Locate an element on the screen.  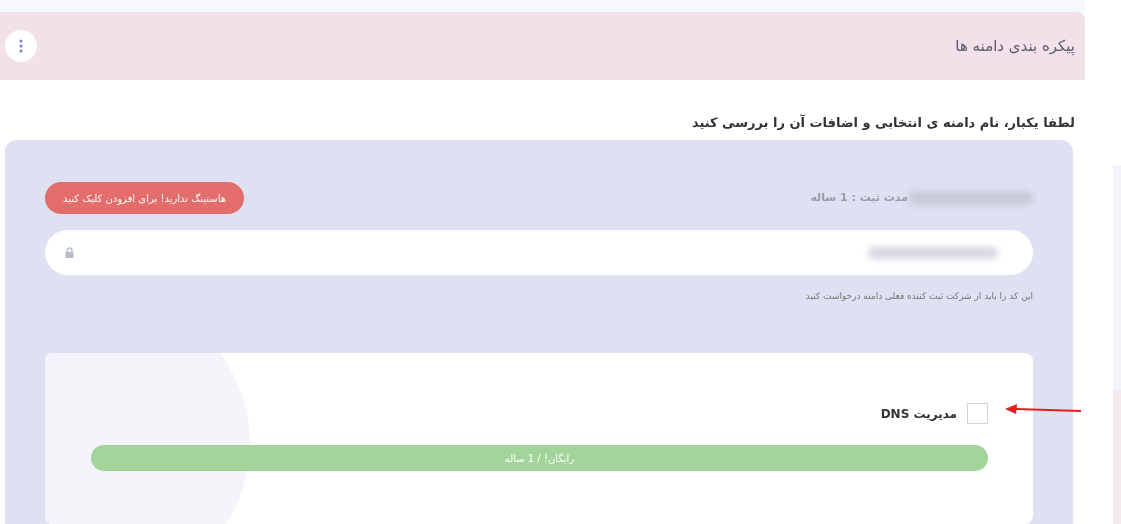
lock-icon is located at coordinates (69, 252).